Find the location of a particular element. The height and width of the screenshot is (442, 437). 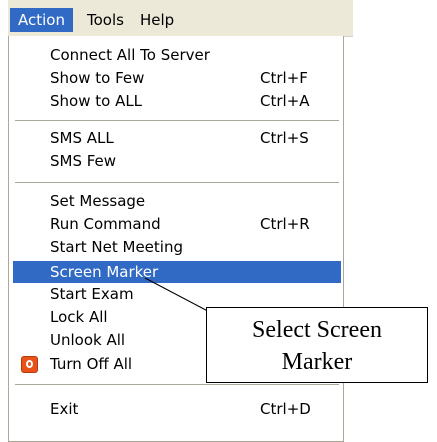

menu-item-sms-few: SMS Few is located at coordinates (177, 161).